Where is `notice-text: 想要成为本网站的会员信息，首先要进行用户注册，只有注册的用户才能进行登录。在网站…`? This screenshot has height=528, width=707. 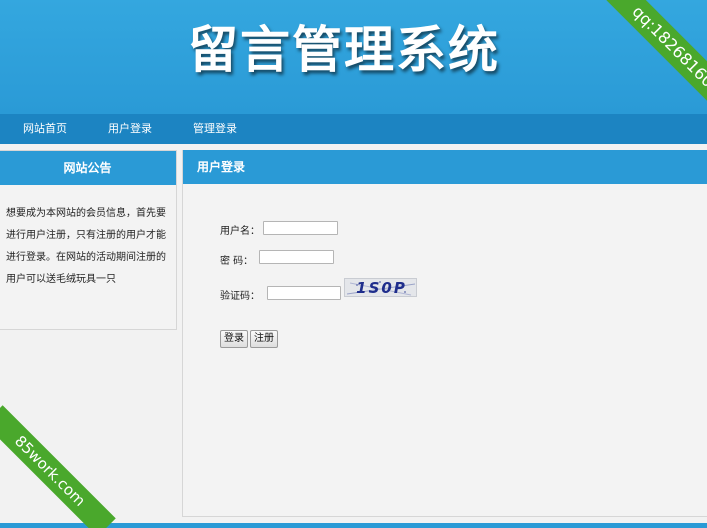
notice-text: 想要成为本网站的会员信息，首先要进行用户注册，只有注册的用户才能进行登录。在网站… is located at coordinates (86, 246).